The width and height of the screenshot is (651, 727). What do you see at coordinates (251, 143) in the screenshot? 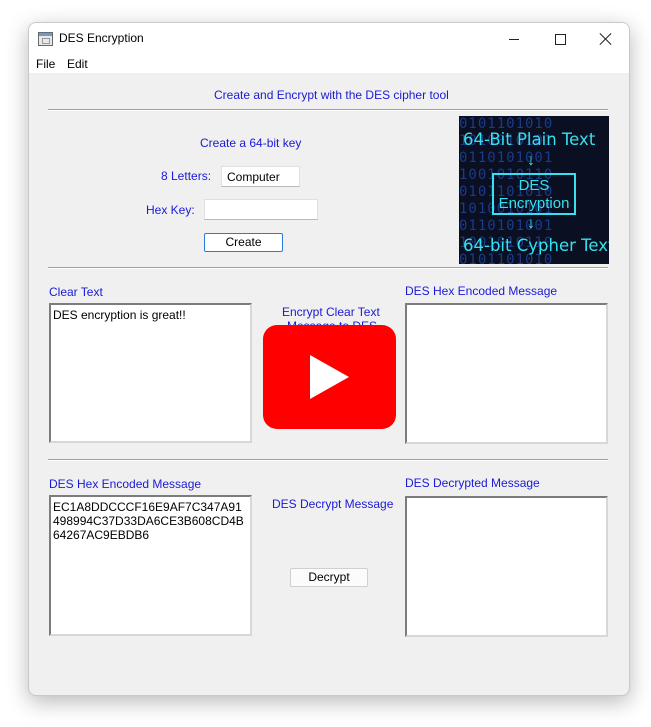
I see `key-section-title: Create a 64-bit key` at bounding box center [251, 143].